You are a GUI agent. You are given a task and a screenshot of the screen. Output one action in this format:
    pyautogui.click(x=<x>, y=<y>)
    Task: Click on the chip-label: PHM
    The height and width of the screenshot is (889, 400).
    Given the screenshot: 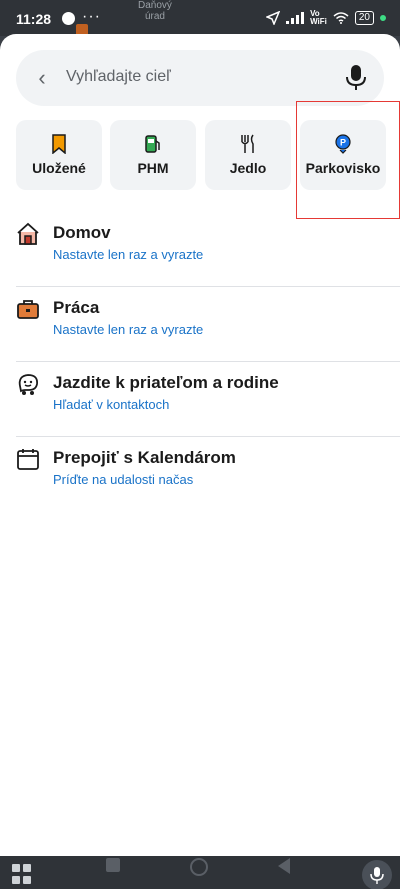 What is the action you would take?
    pyautogui.click(x=153, y=168)
    